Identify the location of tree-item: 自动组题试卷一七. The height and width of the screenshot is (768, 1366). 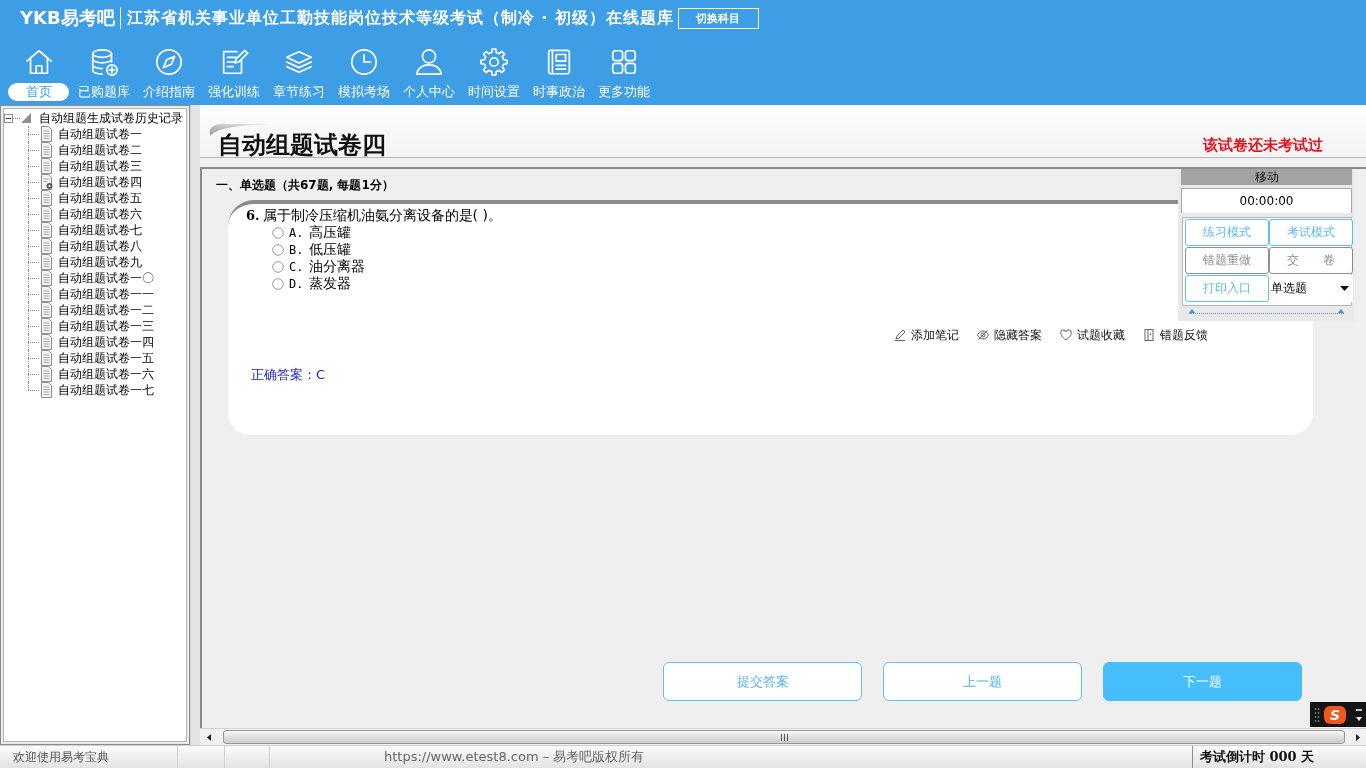
(106, 390).